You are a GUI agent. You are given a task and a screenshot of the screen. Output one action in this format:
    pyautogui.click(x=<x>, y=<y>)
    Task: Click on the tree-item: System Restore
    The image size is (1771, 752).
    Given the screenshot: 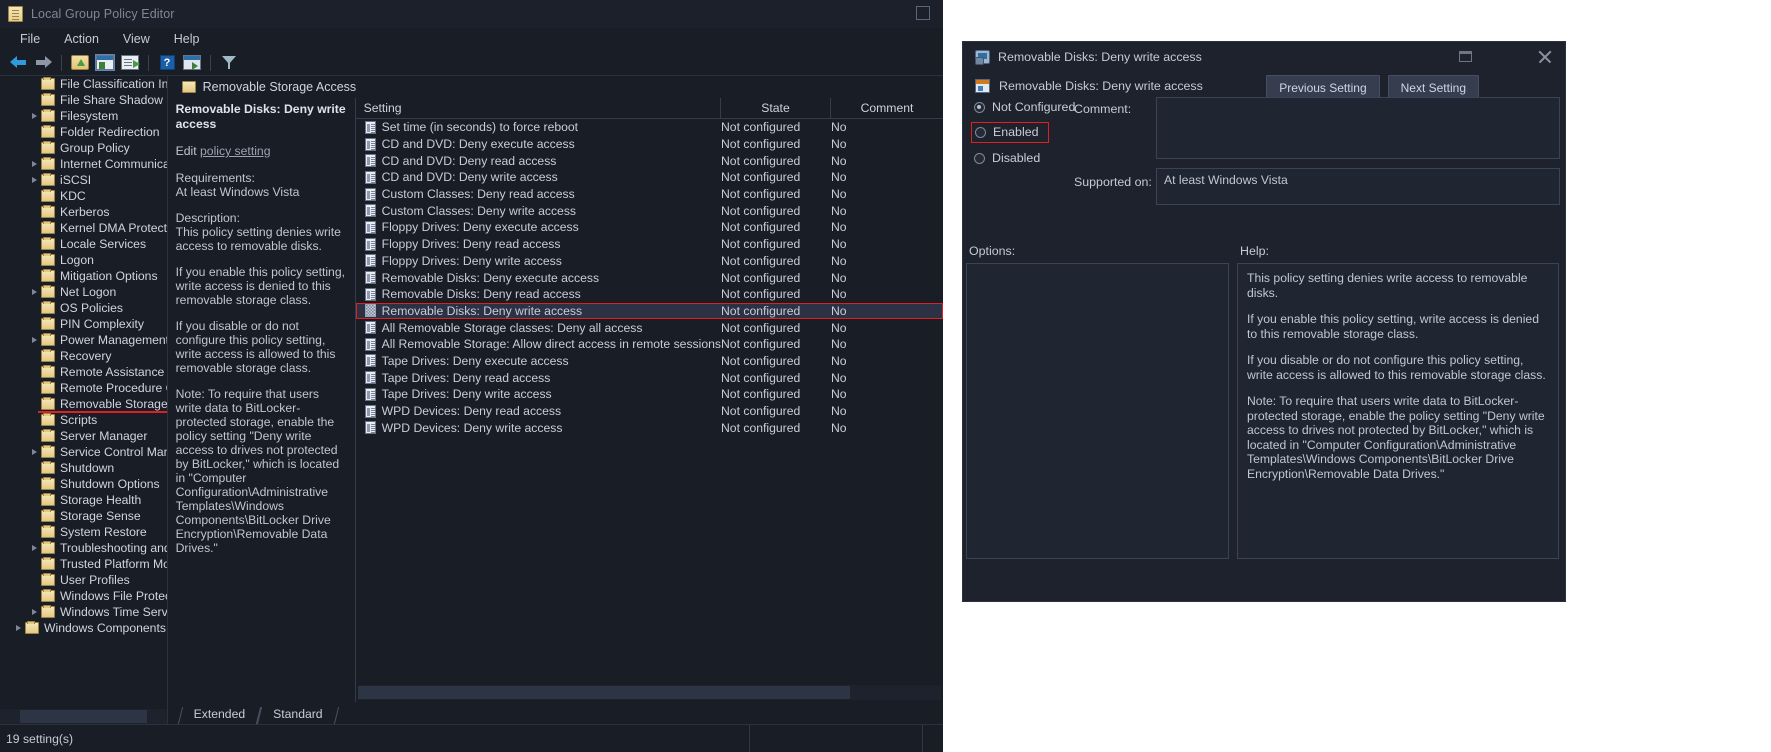 What is the action you would take?
    pyautogui.click(x=83, y=532)
    